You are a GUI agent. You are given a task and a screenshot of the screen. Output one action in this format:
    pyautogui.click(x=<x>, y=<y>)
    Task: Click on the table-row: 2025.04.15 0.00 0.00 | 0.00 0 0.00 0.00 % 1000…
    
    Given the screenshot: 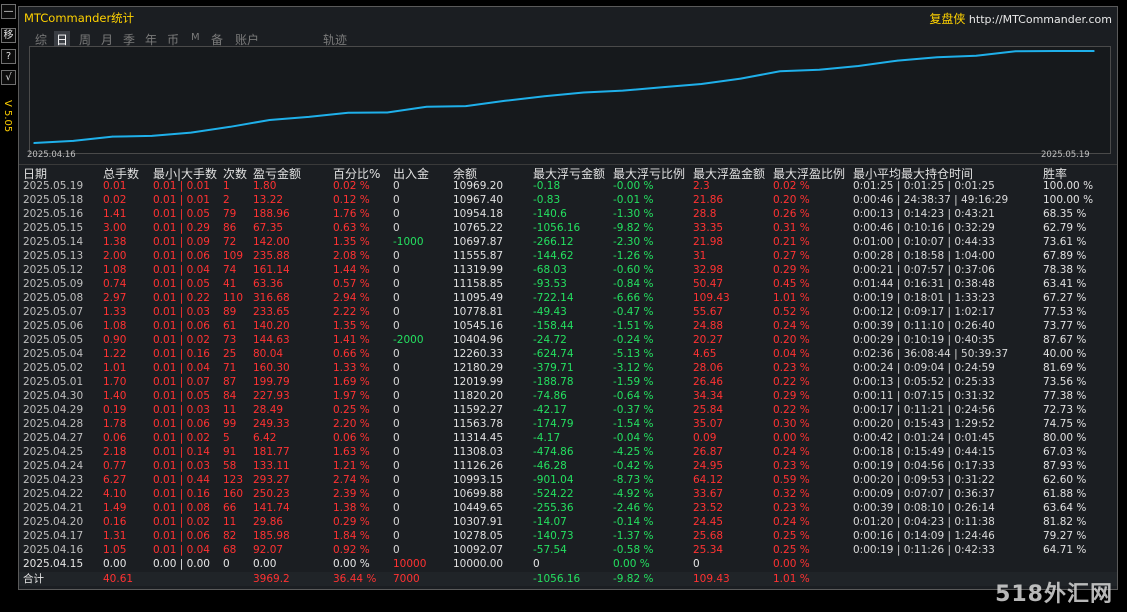 What is the action you would take?
    pyautogui.click(x=568, y=564)
    